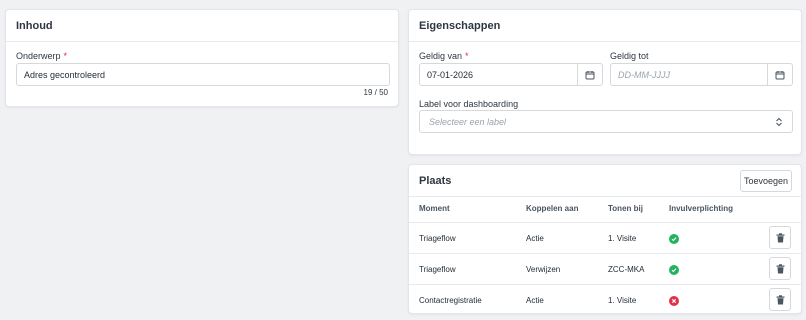 The width and height of the screenshot is (806, 320). I want to click on column-header-moment: Moment, so click(434, 208).